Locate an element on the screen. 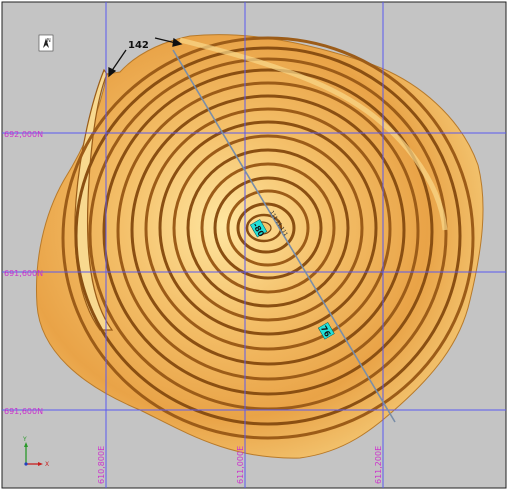 This screenshot has height=494, width=508. easting-label: 611,000E is located at coordinates (240, 465).